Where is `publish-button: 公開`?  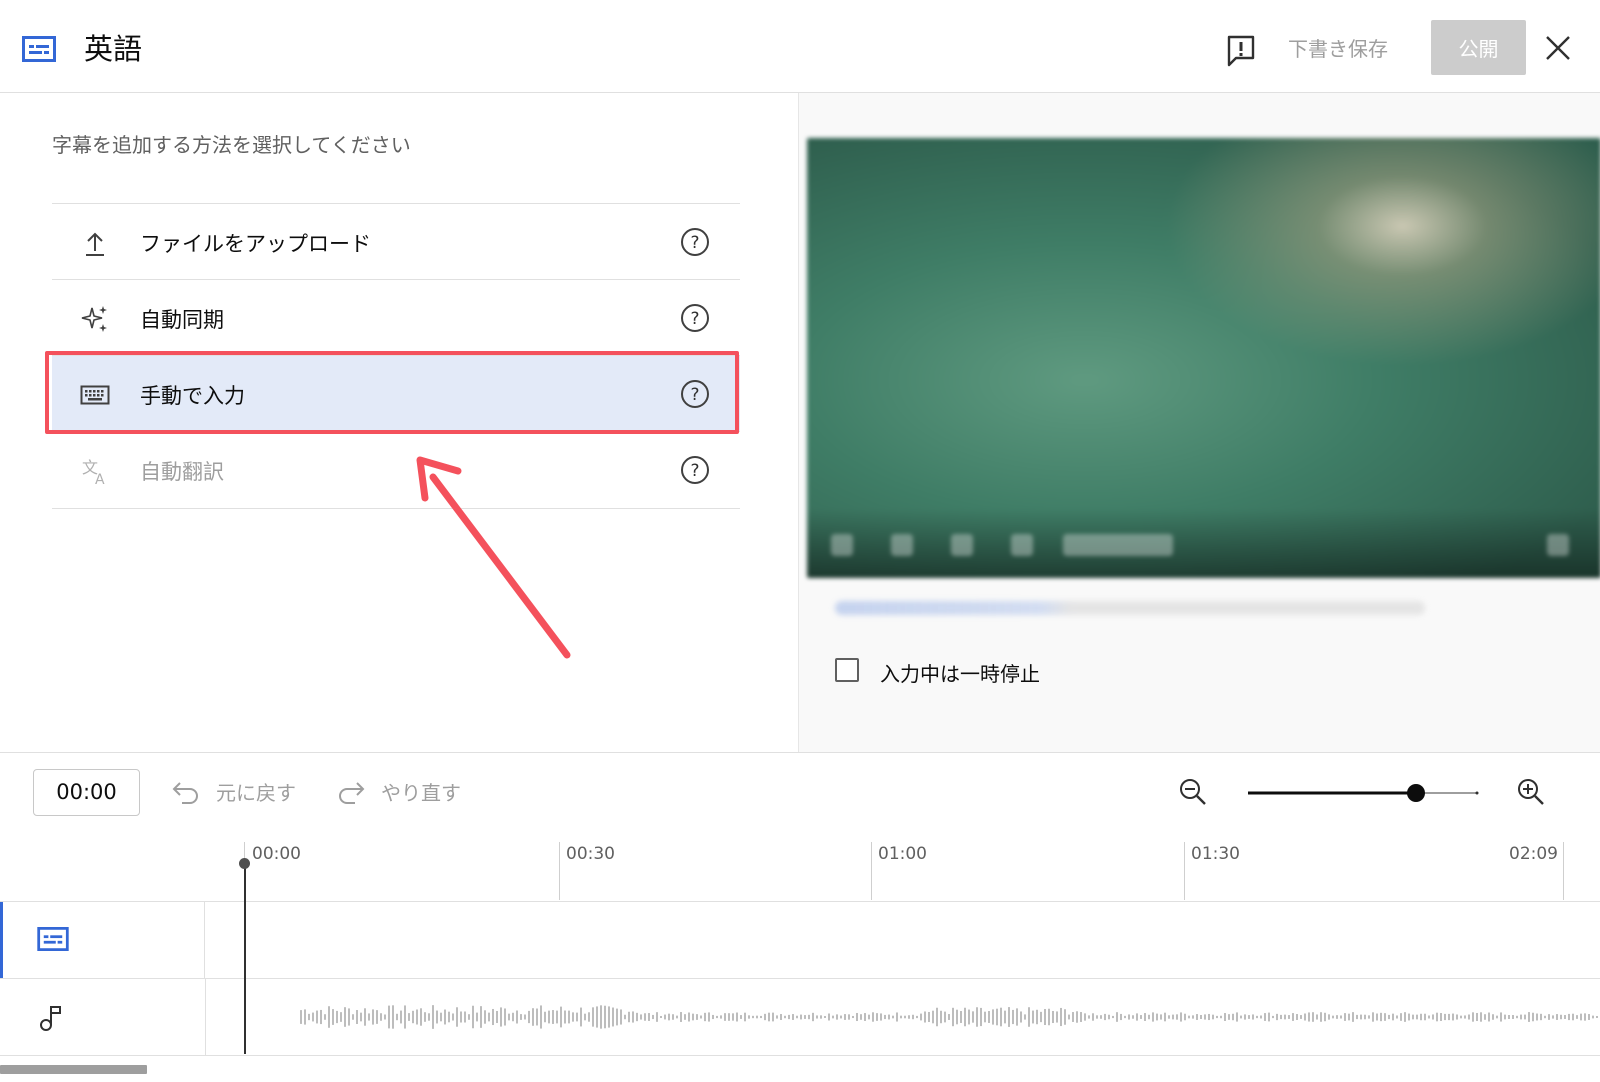
publish-button: 公開 is located at coordinates (1478, 47).